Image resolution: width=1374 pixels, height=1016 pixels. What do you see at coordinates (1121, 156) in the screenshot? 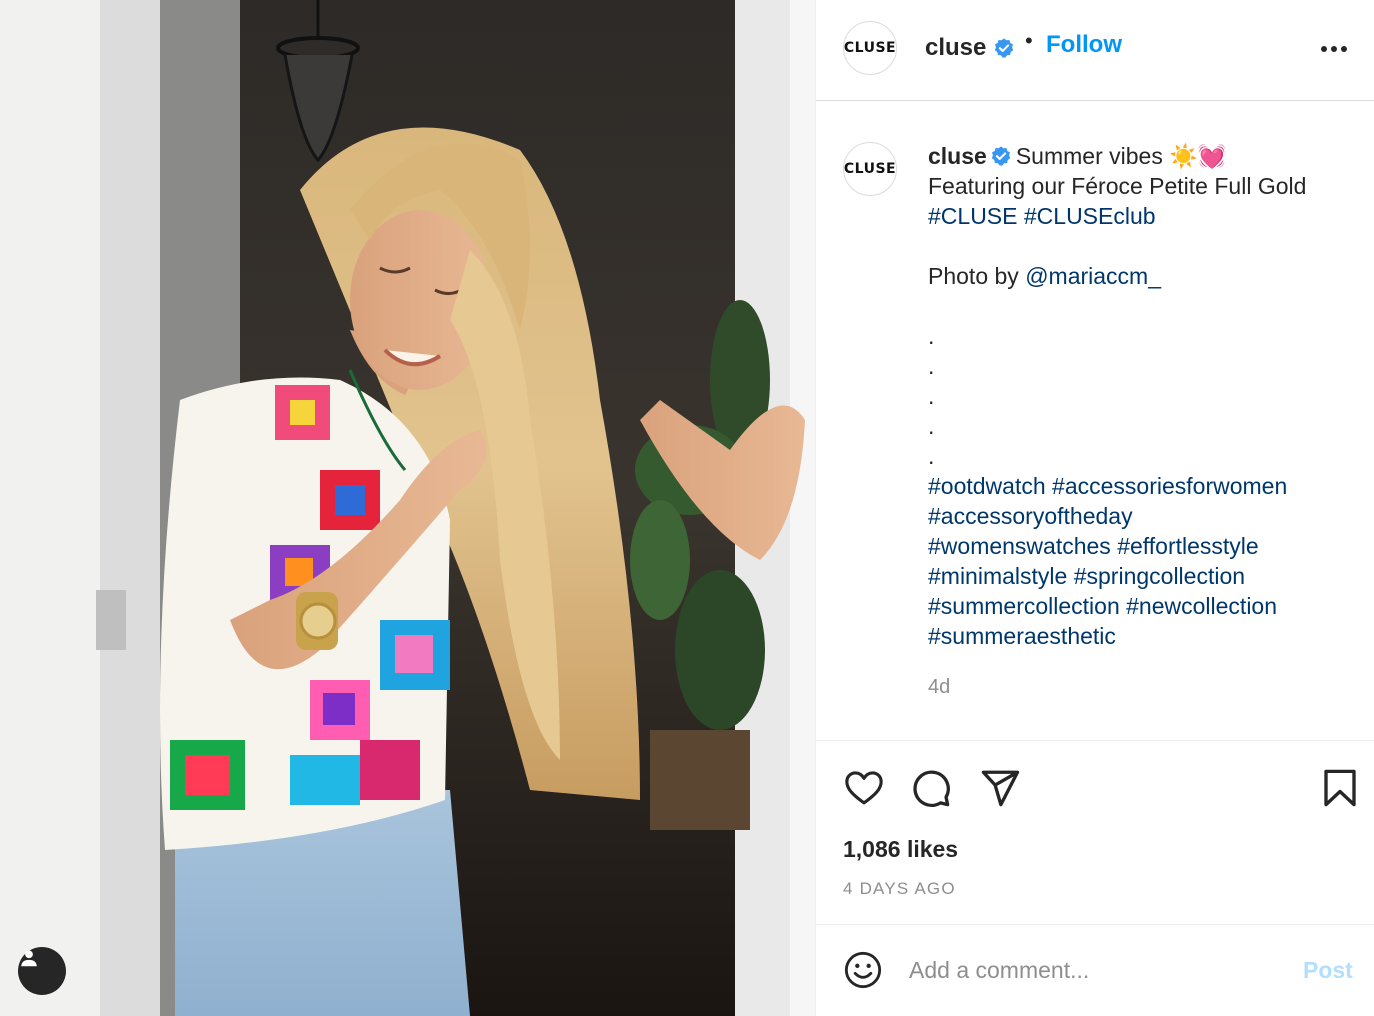
I see `caption-line-1: Summer vibes ☀️💓` at bounding box center [1121, 156].